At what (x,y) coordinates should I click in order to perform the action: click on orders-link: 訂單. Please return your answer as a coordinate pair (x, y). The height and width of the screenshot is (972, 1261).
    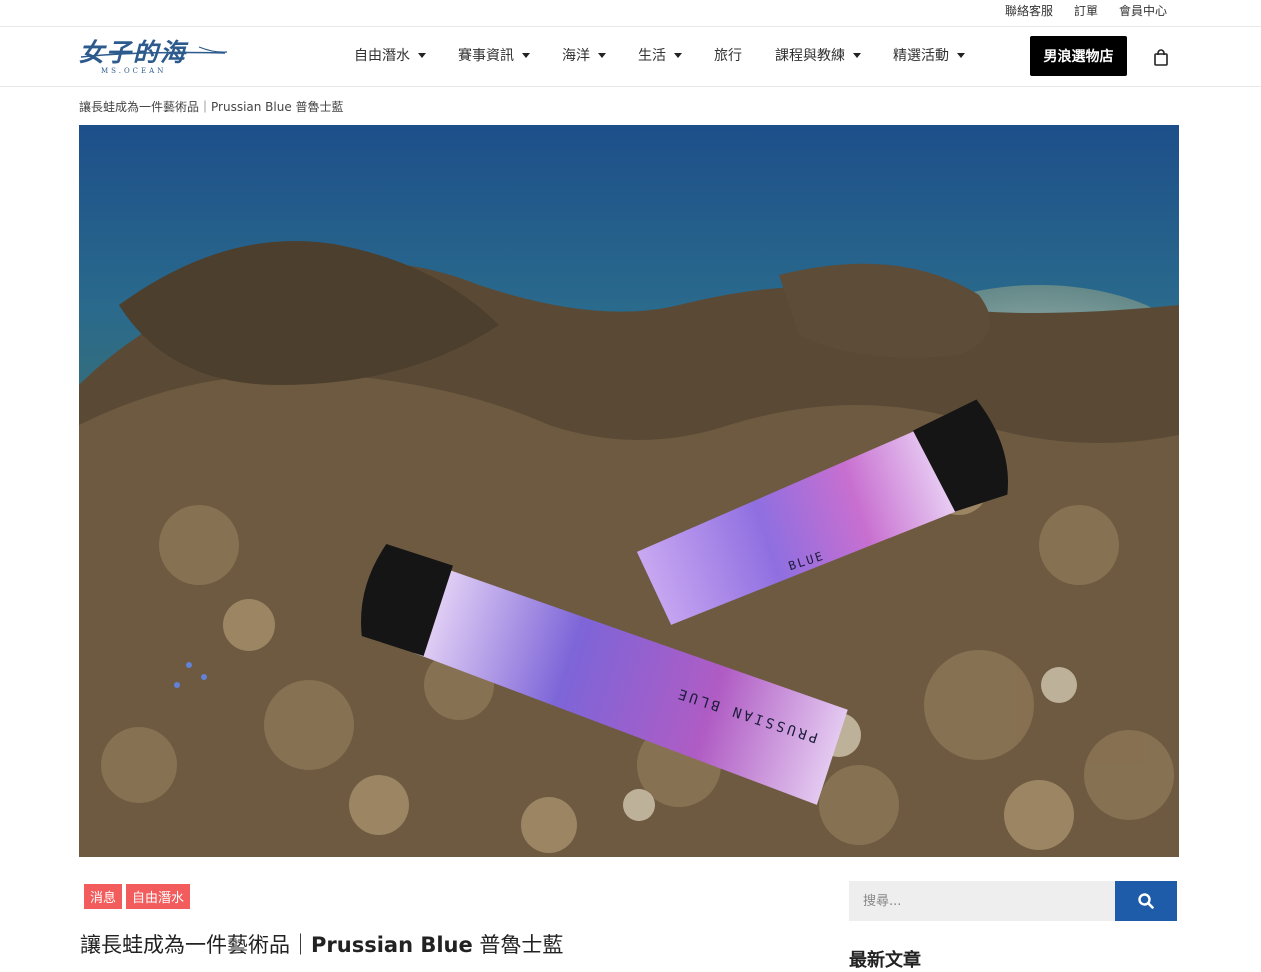
    Looking at the image, I should click on (1086, 10).